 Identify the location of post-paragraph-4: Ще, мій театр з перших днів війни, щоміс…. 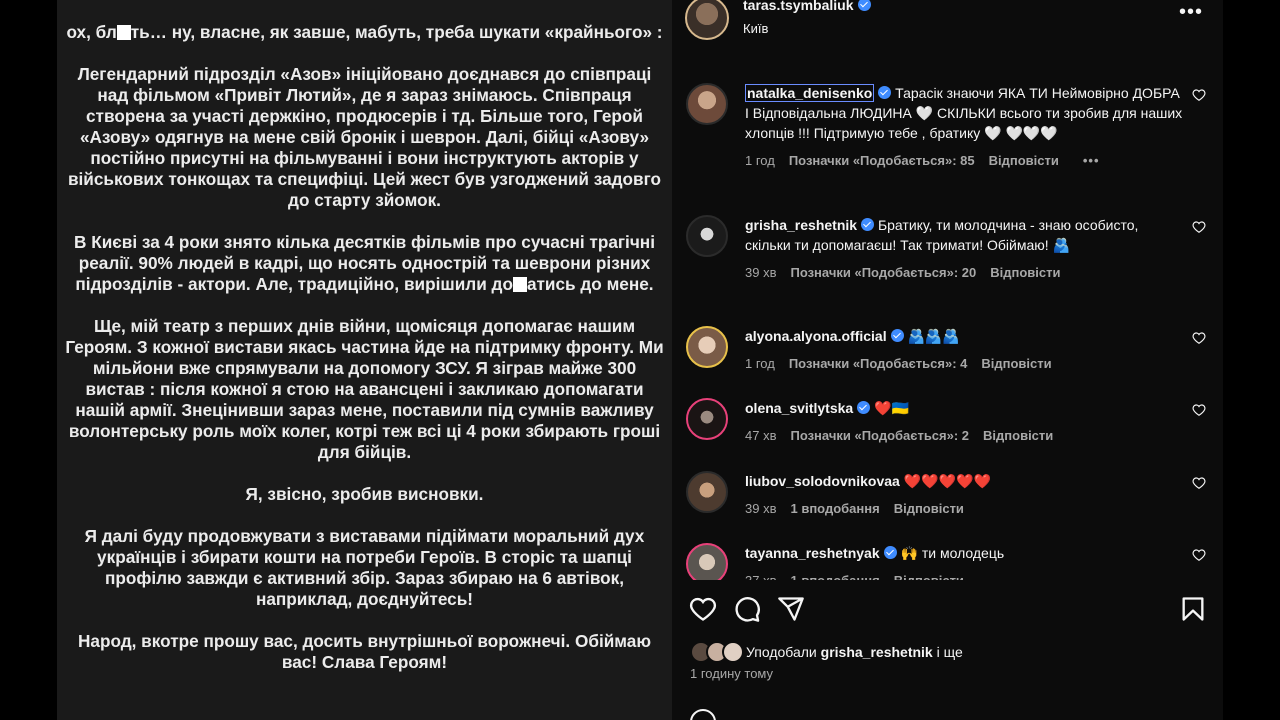
(364, 389).